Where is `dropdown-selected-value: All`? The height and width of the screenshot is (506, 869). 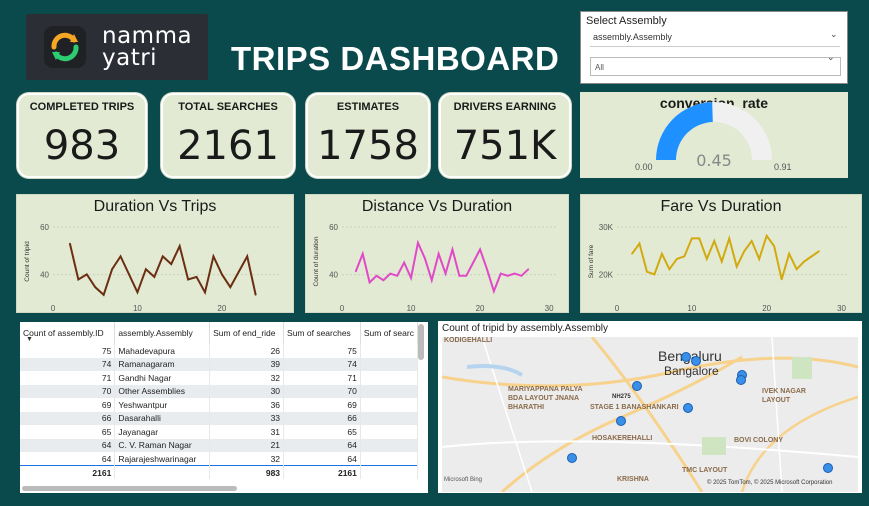 dropdown-selected-value: All is located at coordinates (599, 67).